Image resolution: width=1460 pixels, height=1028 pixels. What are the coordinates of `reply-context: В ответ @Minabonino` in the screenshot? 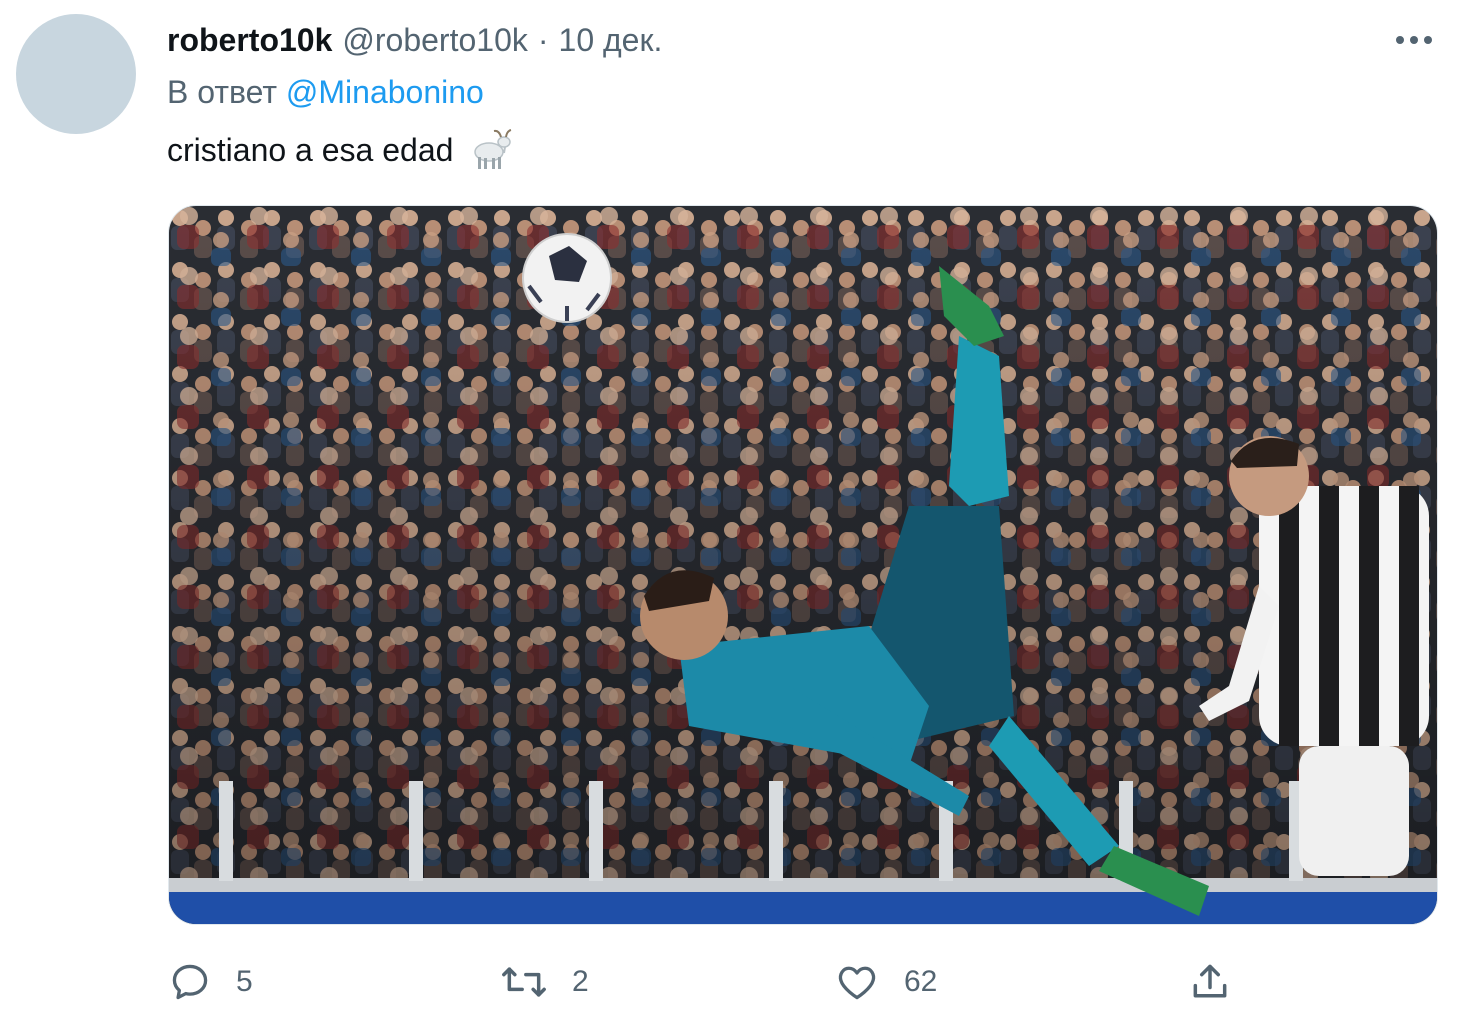 It's located at (325, 92).